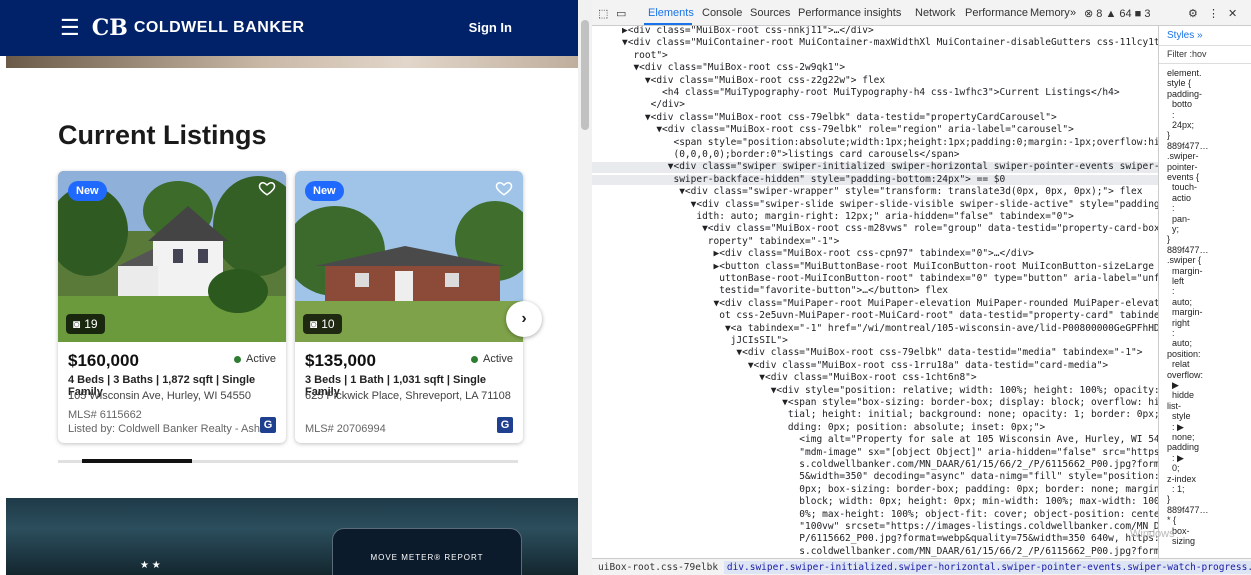 The height and width of the screenshot is (575, 1251). What do you see at coordinates (1213, 13) in the screenshot?
I see `more-options-icon: ⋮` at bounding box center [1213, 13].